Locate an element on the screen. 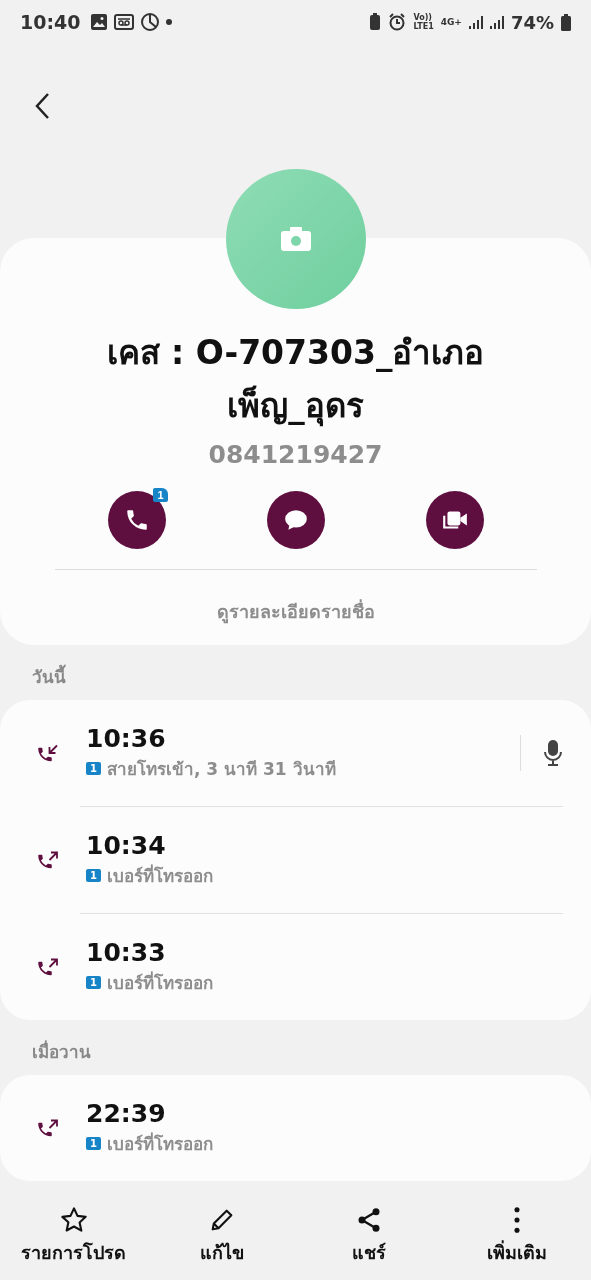 The width and height of the screenshot is (591, 1280). alarm-icon is located at coordinates (397, 22).